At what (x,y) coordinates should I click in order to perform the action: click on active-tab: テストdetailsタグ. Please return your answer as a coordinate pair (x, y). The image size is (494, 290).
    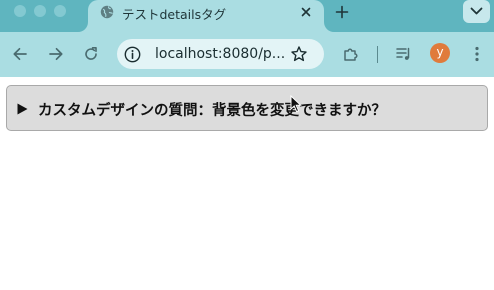
    Looking at the image, I should click on (206, 16).